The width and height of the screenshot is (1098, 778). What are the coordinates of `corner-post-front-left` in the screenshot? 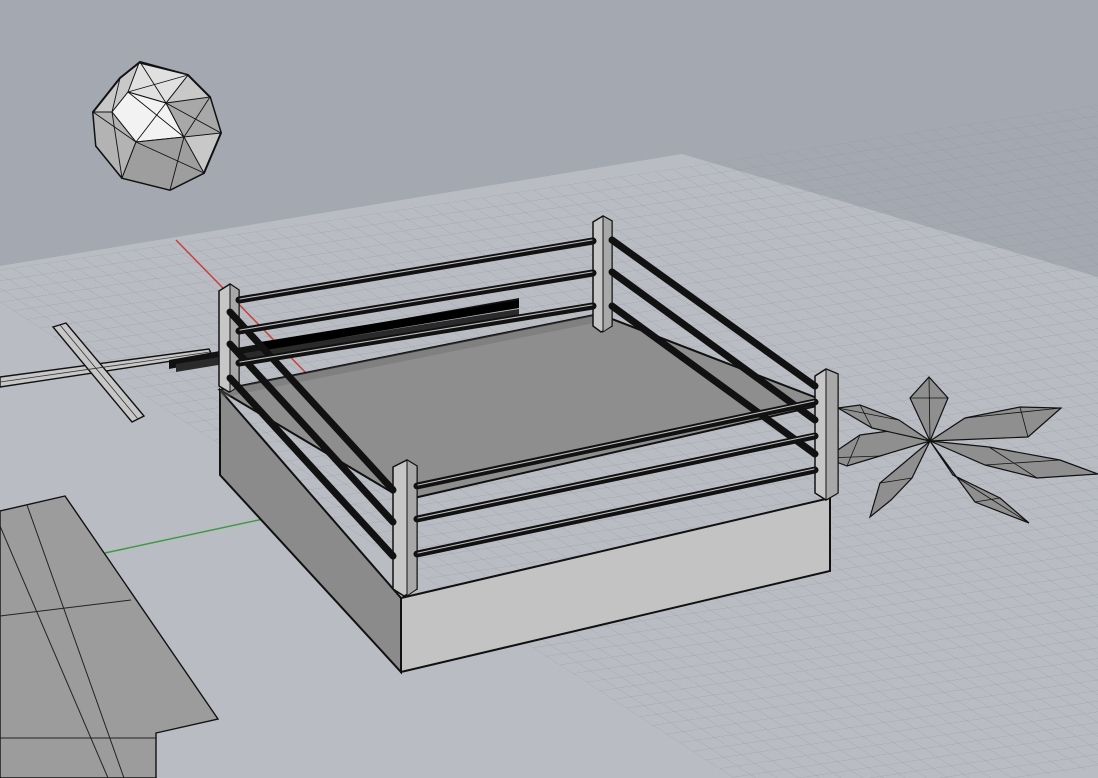 It's located at (405, 528).